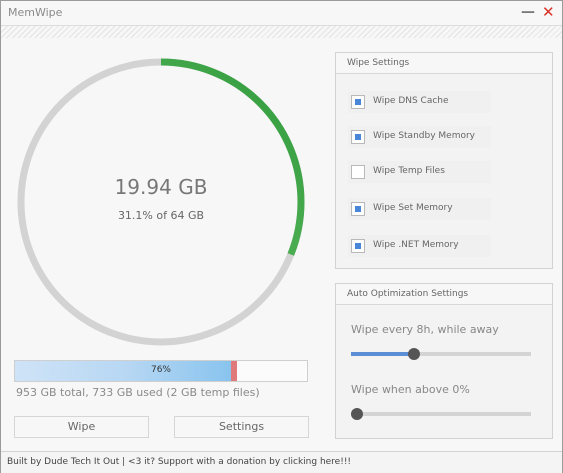 This screenshot has width=563, height=473. What do you see at coordinates (35, 12) in the screenshot?
I see `window-title: MemWipe` at bounding box center [35, 12].